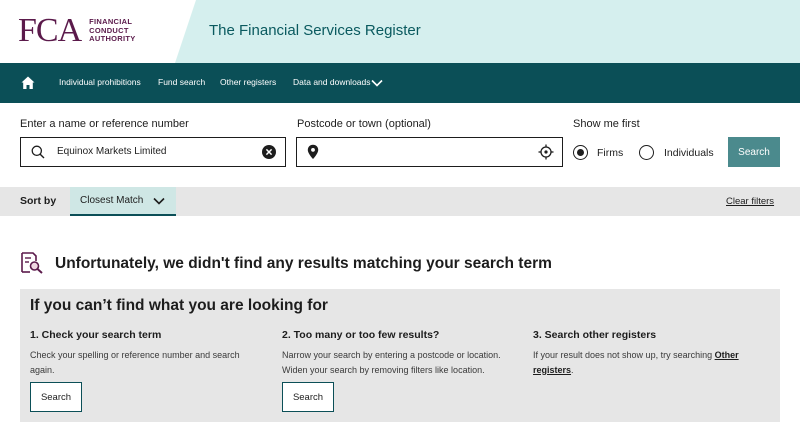 This screenshot has height=444, width=800. What do you see at coordinates (104, 124) in the screenshot?
I see `name-field-label: Enter a name or reference number` at bounding box center [104, 124].